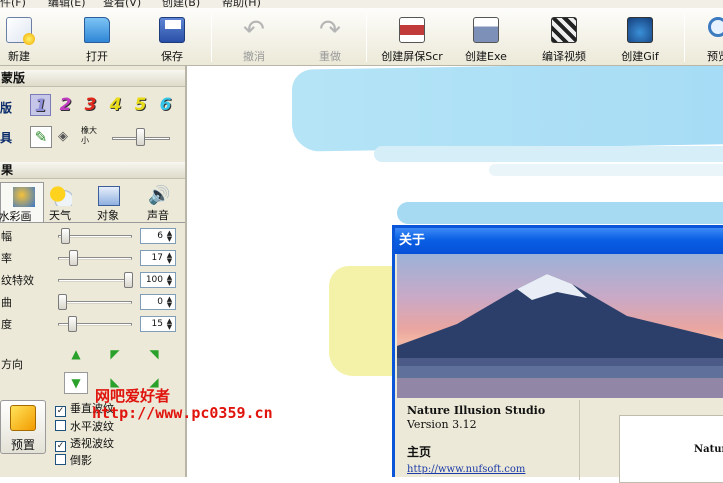 The image size is (723, 483). Describe the element at coordinates (60, 459) in the screenshot. I see `checkbox-box` at that location.